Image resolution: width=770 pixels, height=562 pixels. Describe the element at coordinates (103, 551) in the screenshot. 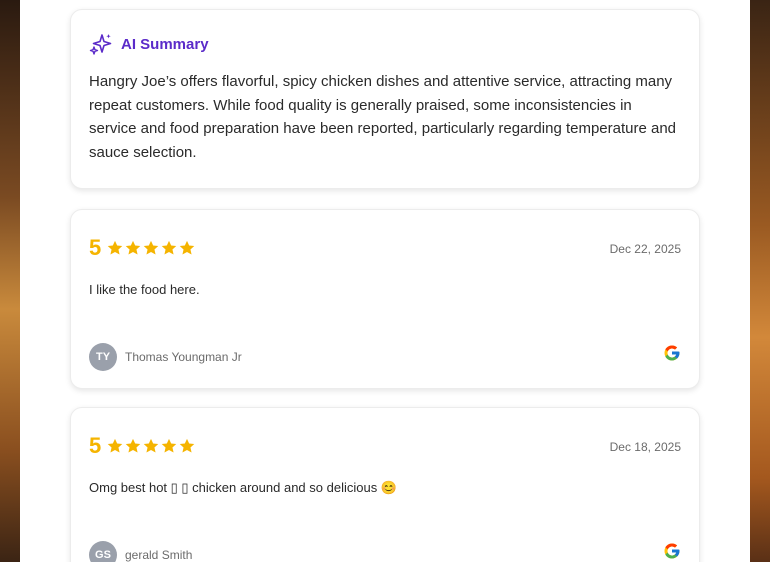

I see `avatar: GS` at that location.